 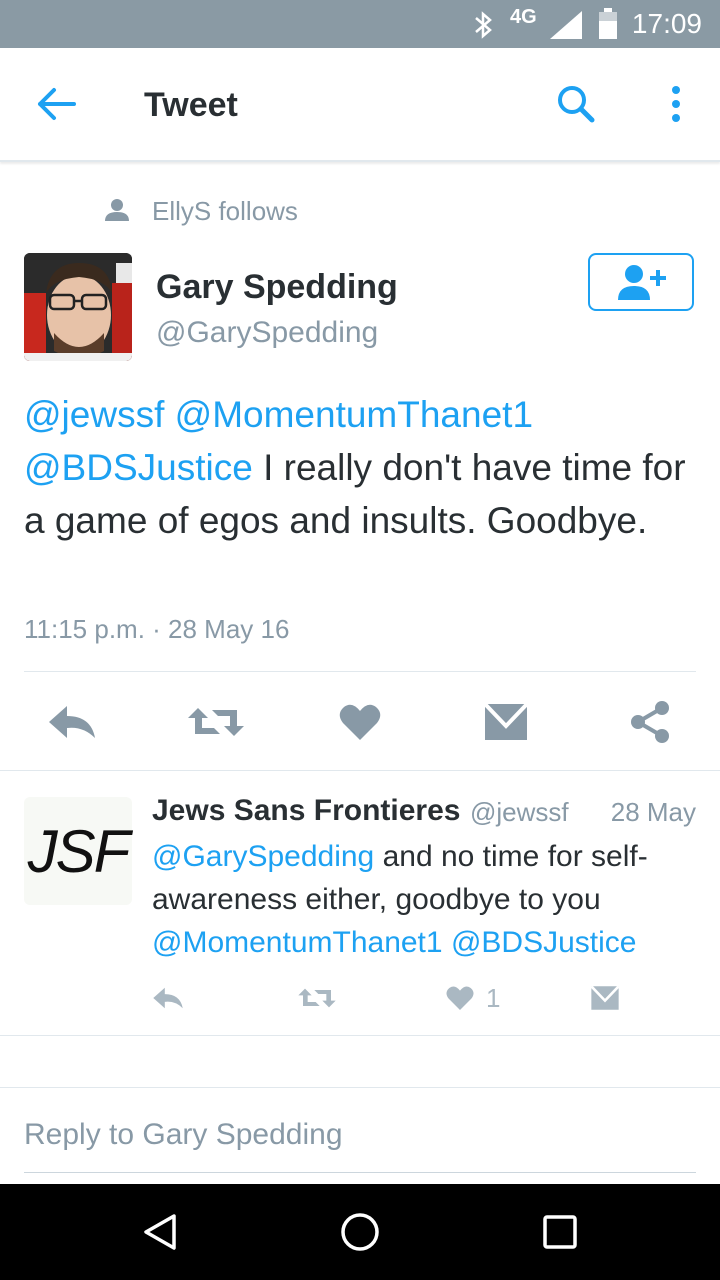 I want to click on arrow-left-icon, so click(x=56, y=104).